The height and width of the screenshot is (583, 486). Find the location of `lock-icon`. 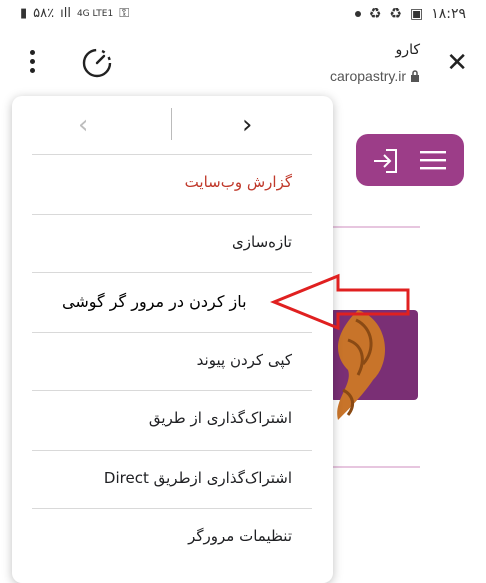

lock-icon is located at coordinates (415, 76).